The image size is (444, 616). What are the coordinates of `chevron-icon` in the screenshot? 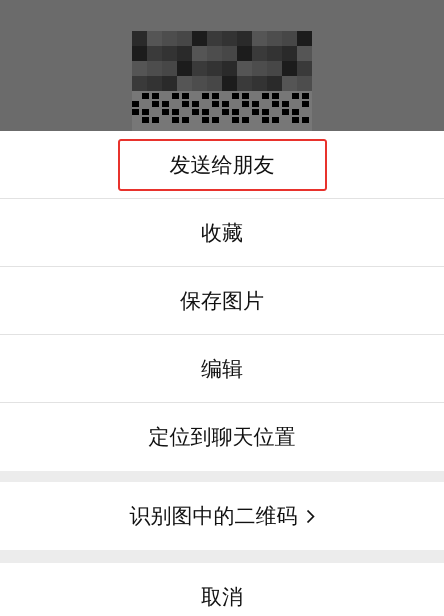 It's located at (310, 516).